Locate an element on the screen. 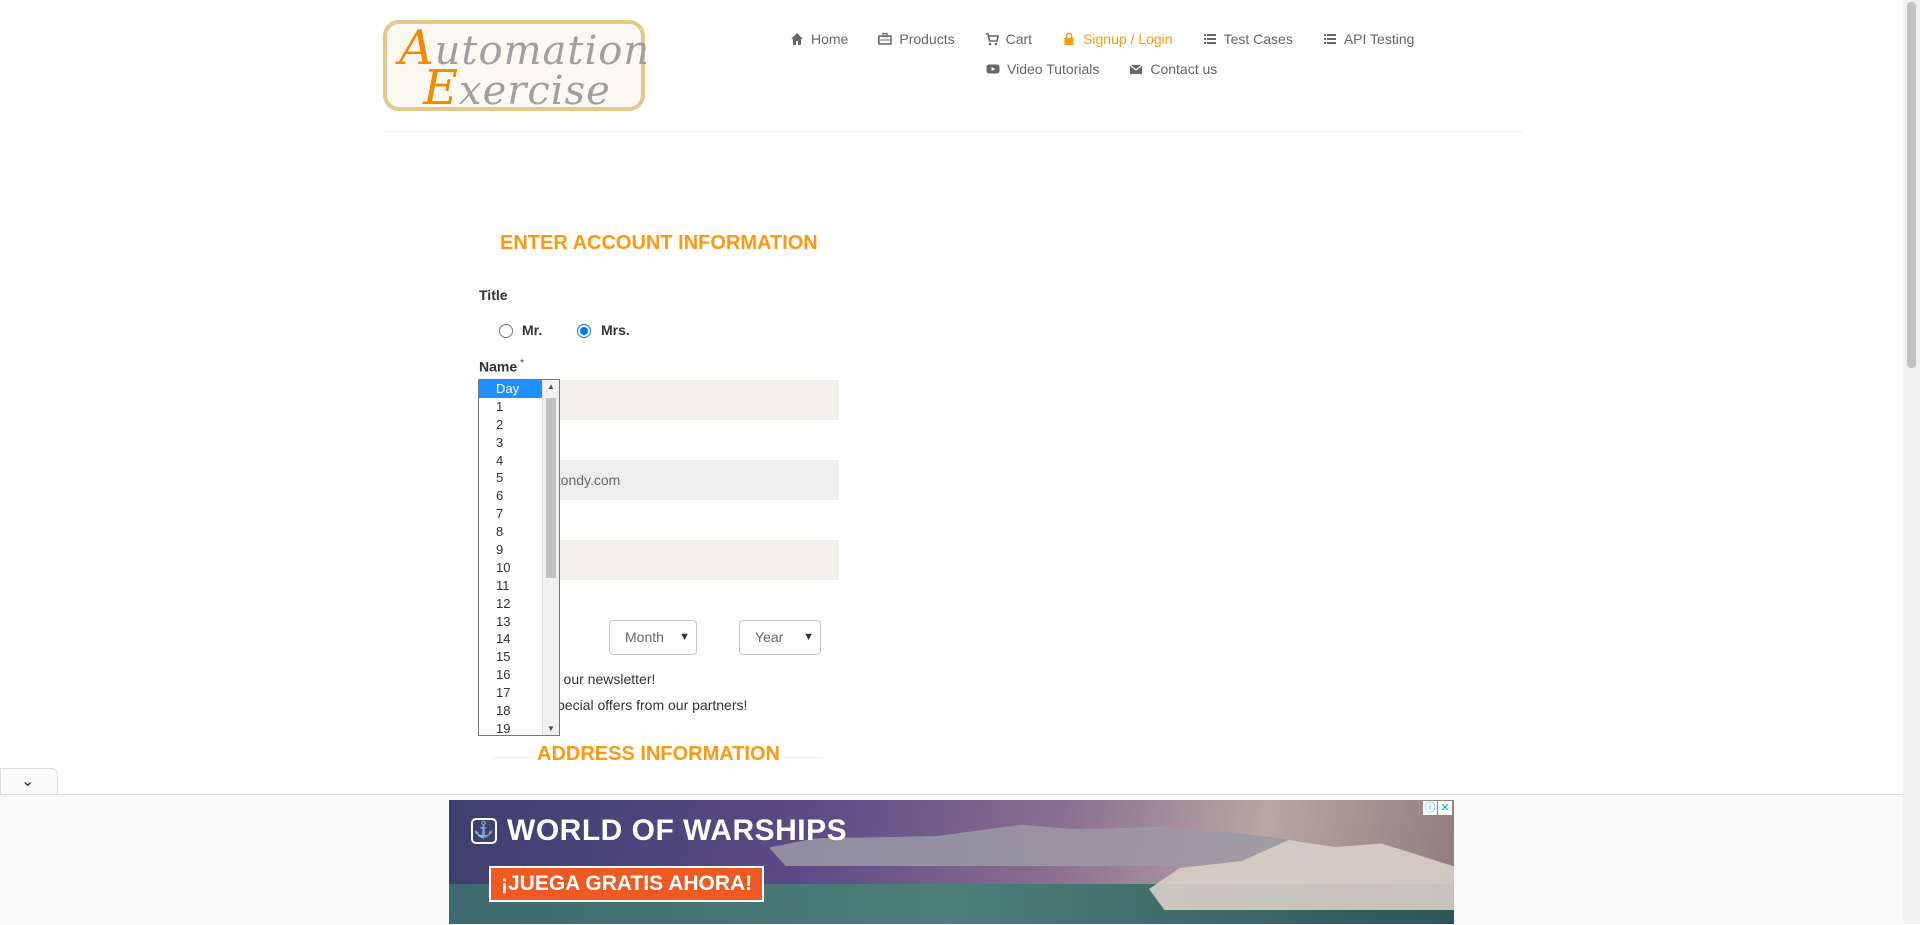  year-select-value: Year is located at coordinates (769, 637).